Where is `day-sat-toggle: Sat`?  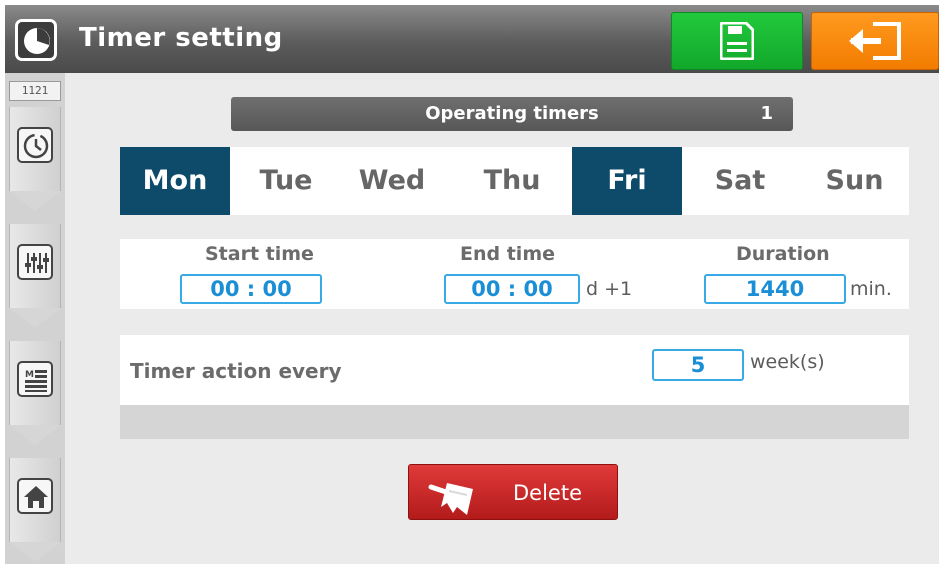
day-sat-toggle: Sat is located at coordinates (740, 181).